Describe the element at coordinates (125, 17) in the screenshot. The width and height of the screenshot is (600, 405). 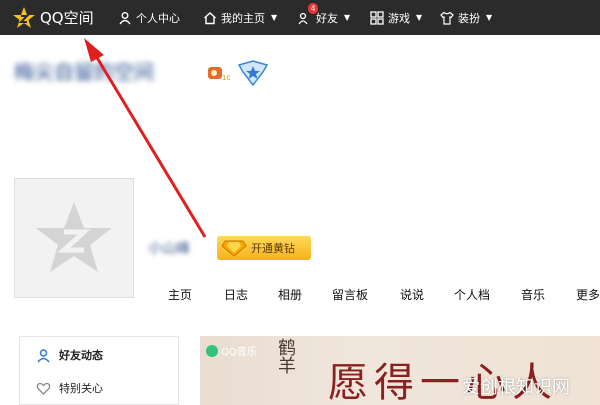
I see `person-icon` at that location.